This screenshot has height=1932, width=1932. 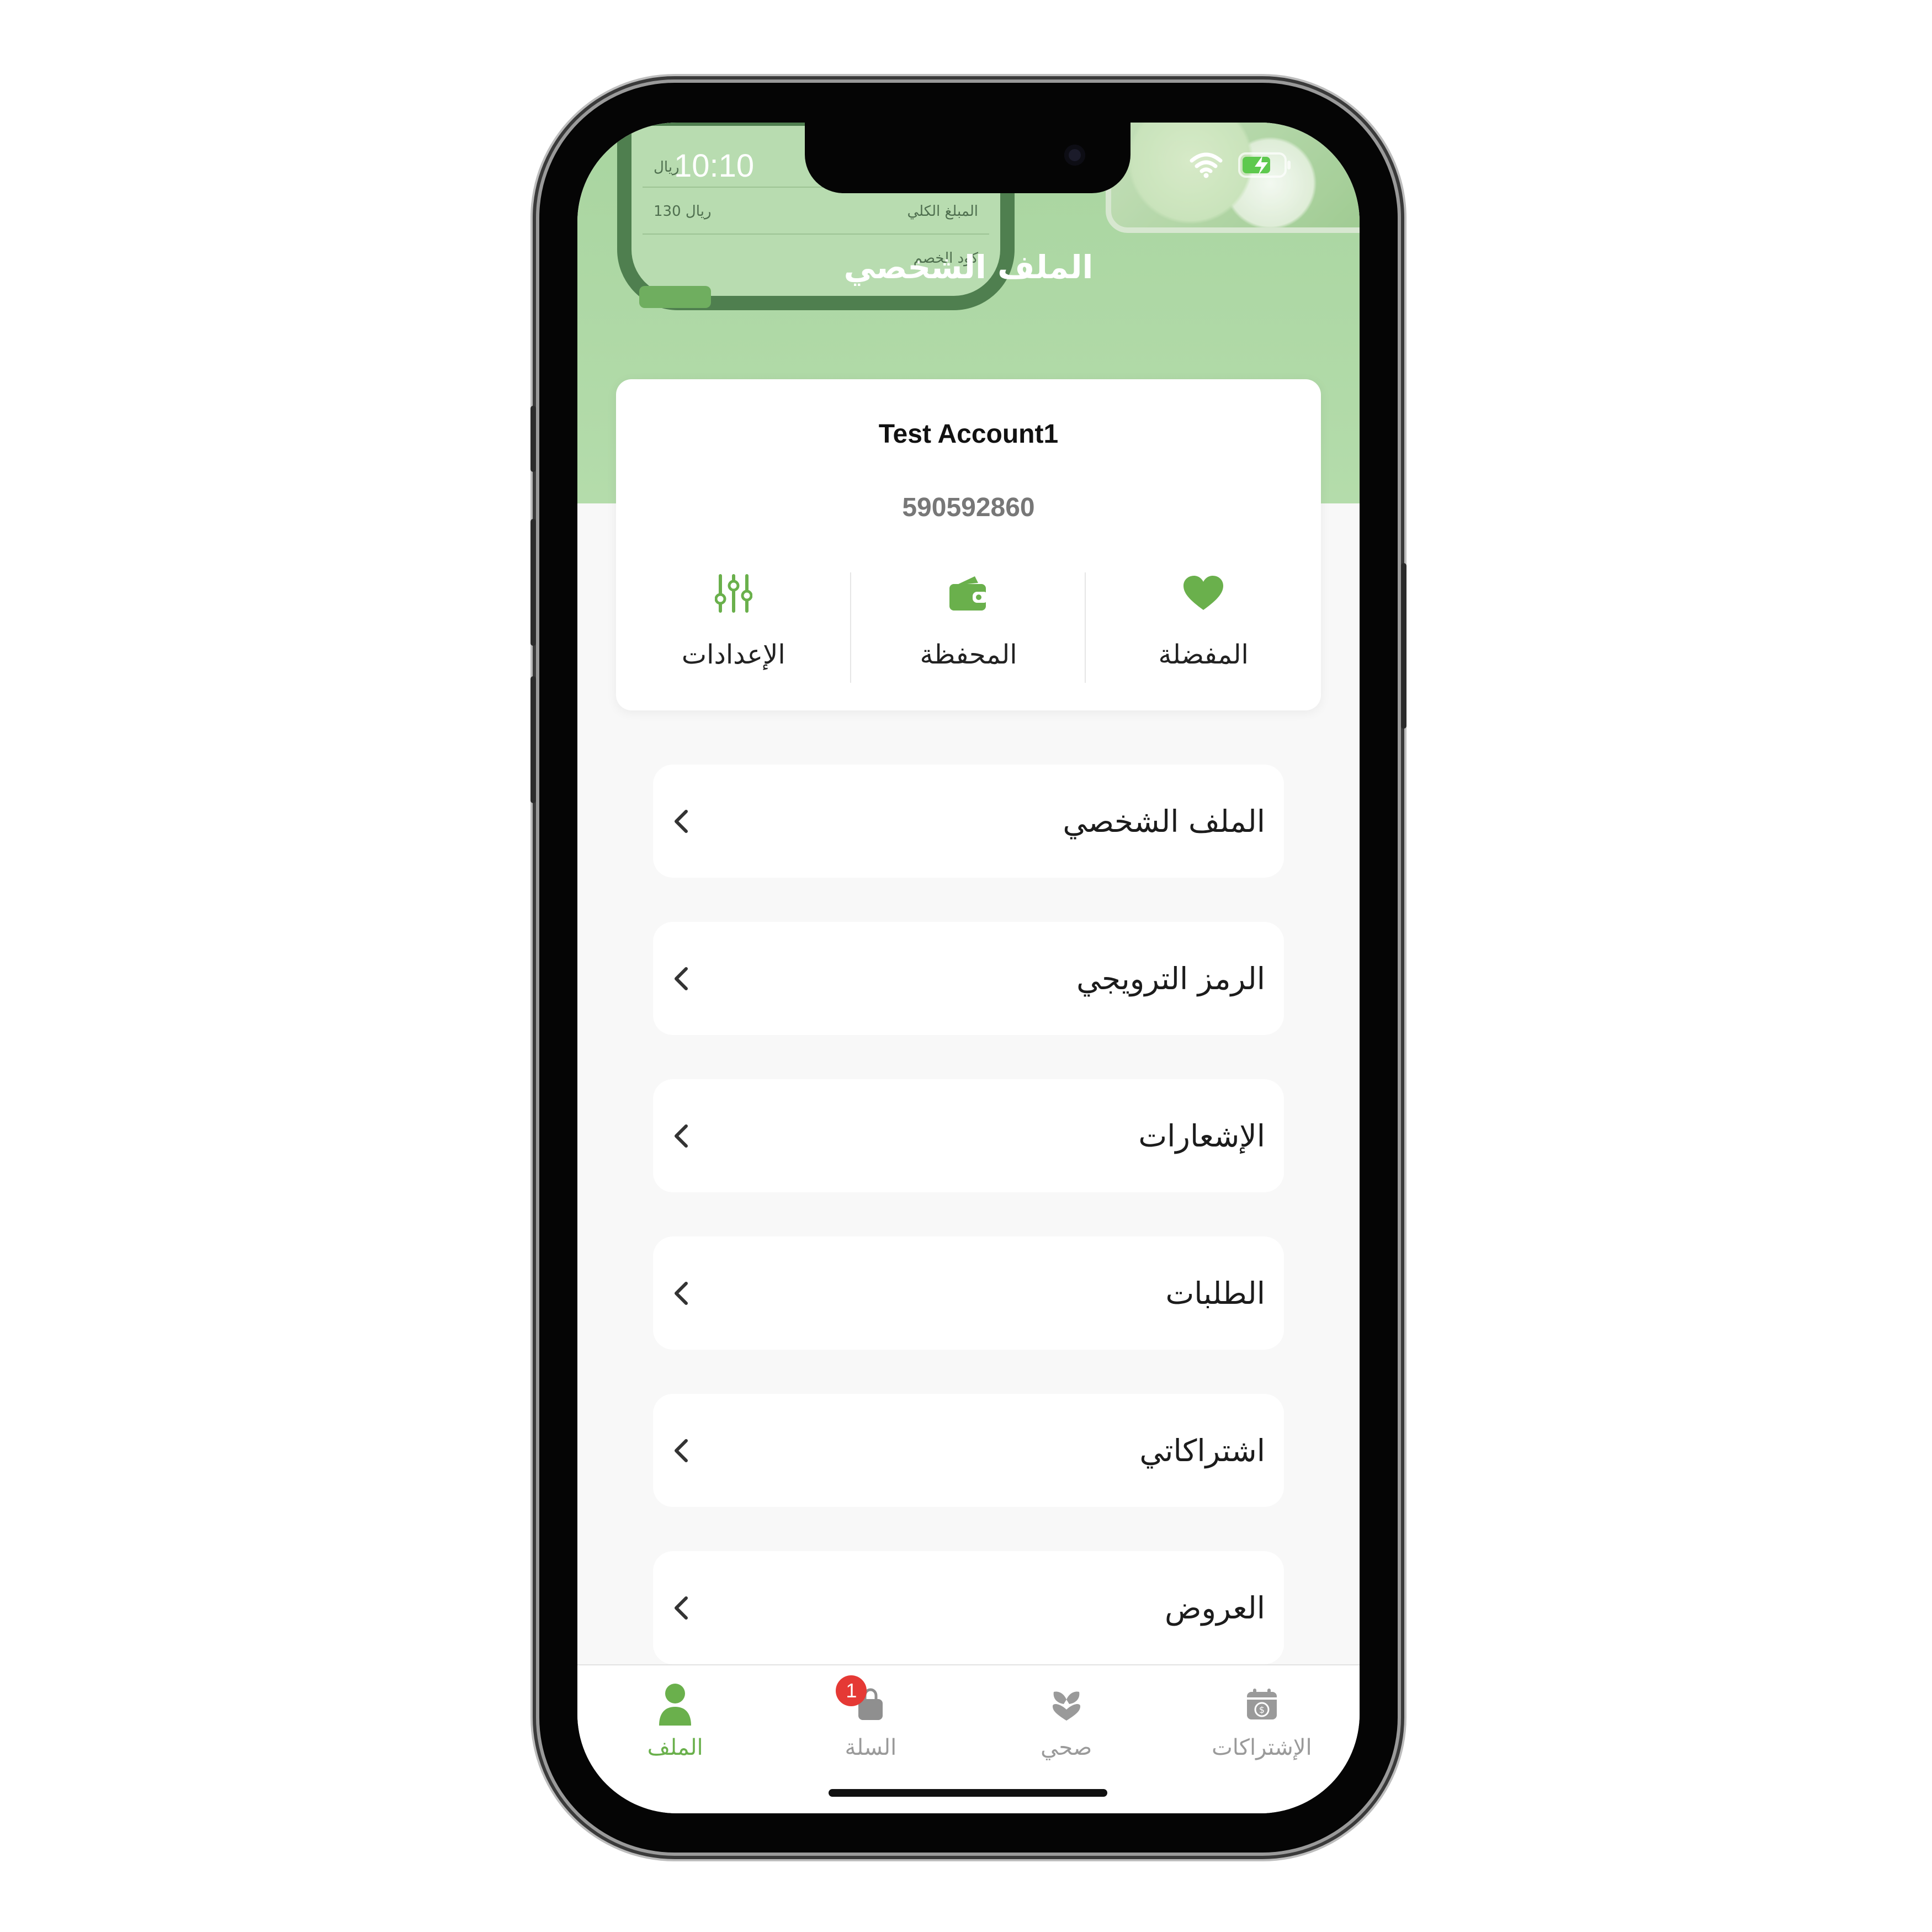 I want to click on wallet-icon, so click(x=969, y=594).